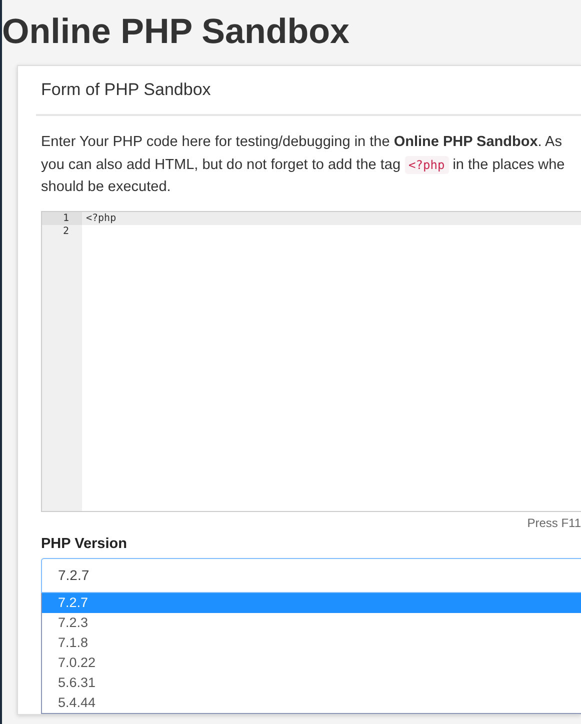 This screenshot has width=581, height=724. What do you see at coordinates (126, 90) in the screenshot?
I see `card-title: Form of PHP Sandbox` at bounding box center [126, 90].